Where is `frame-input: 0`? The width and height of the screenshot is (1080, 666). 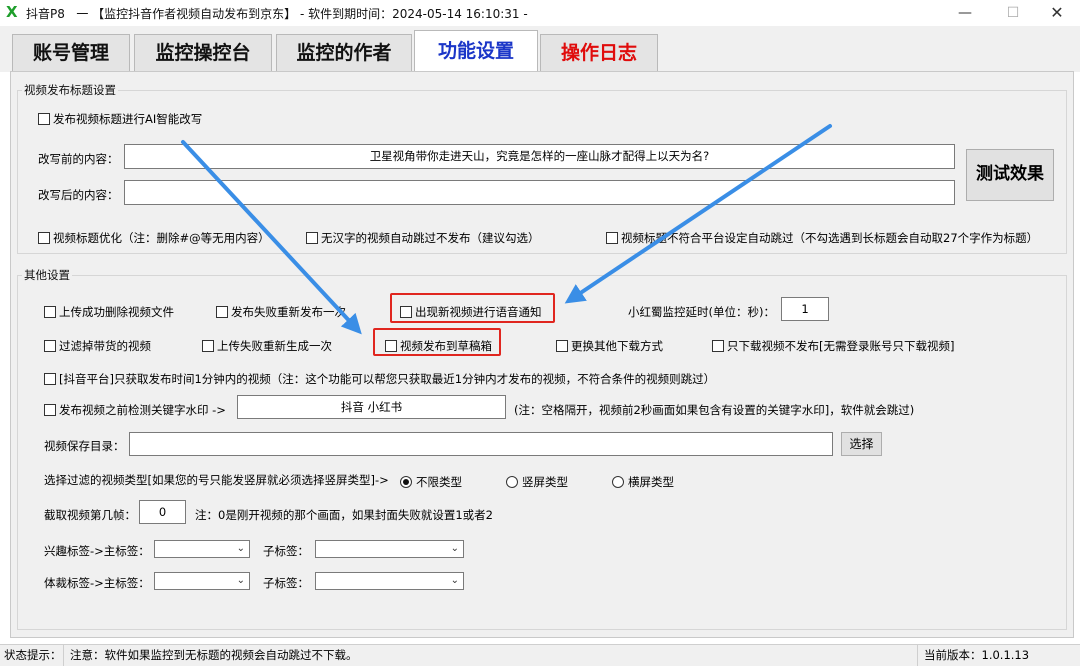
frame-input: 0 is located at coordinates (162, 512).